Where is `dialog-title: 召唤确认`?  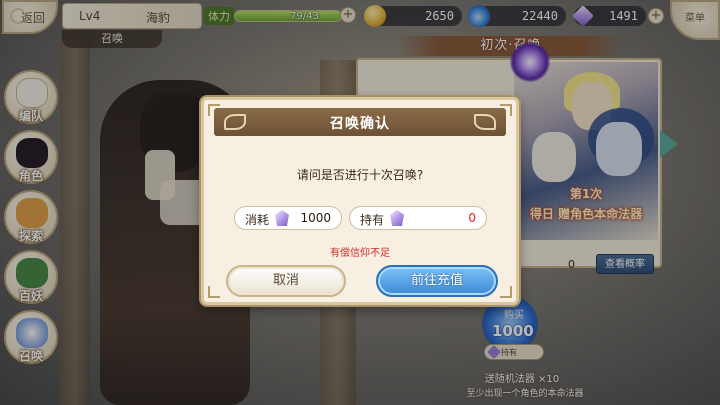 dialog-title: 召唤确认 is located at coordinates (360, 124).